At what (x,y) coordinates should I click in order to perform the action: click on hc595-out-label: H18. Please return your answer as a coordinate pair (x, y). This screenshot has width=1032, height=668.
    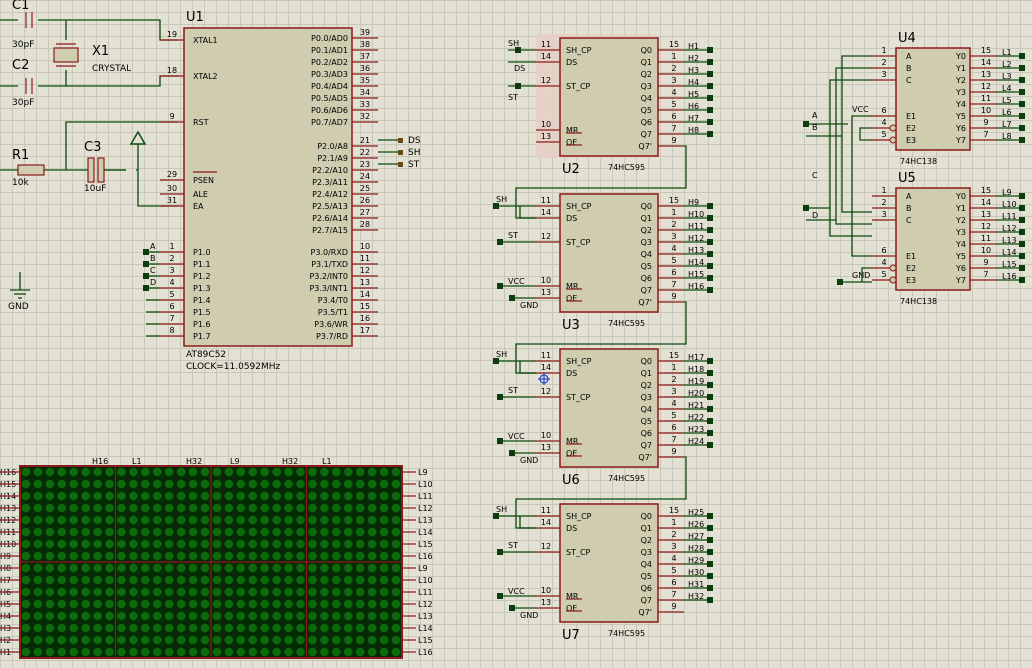
    Looking at the image, I should click on (696, 369).